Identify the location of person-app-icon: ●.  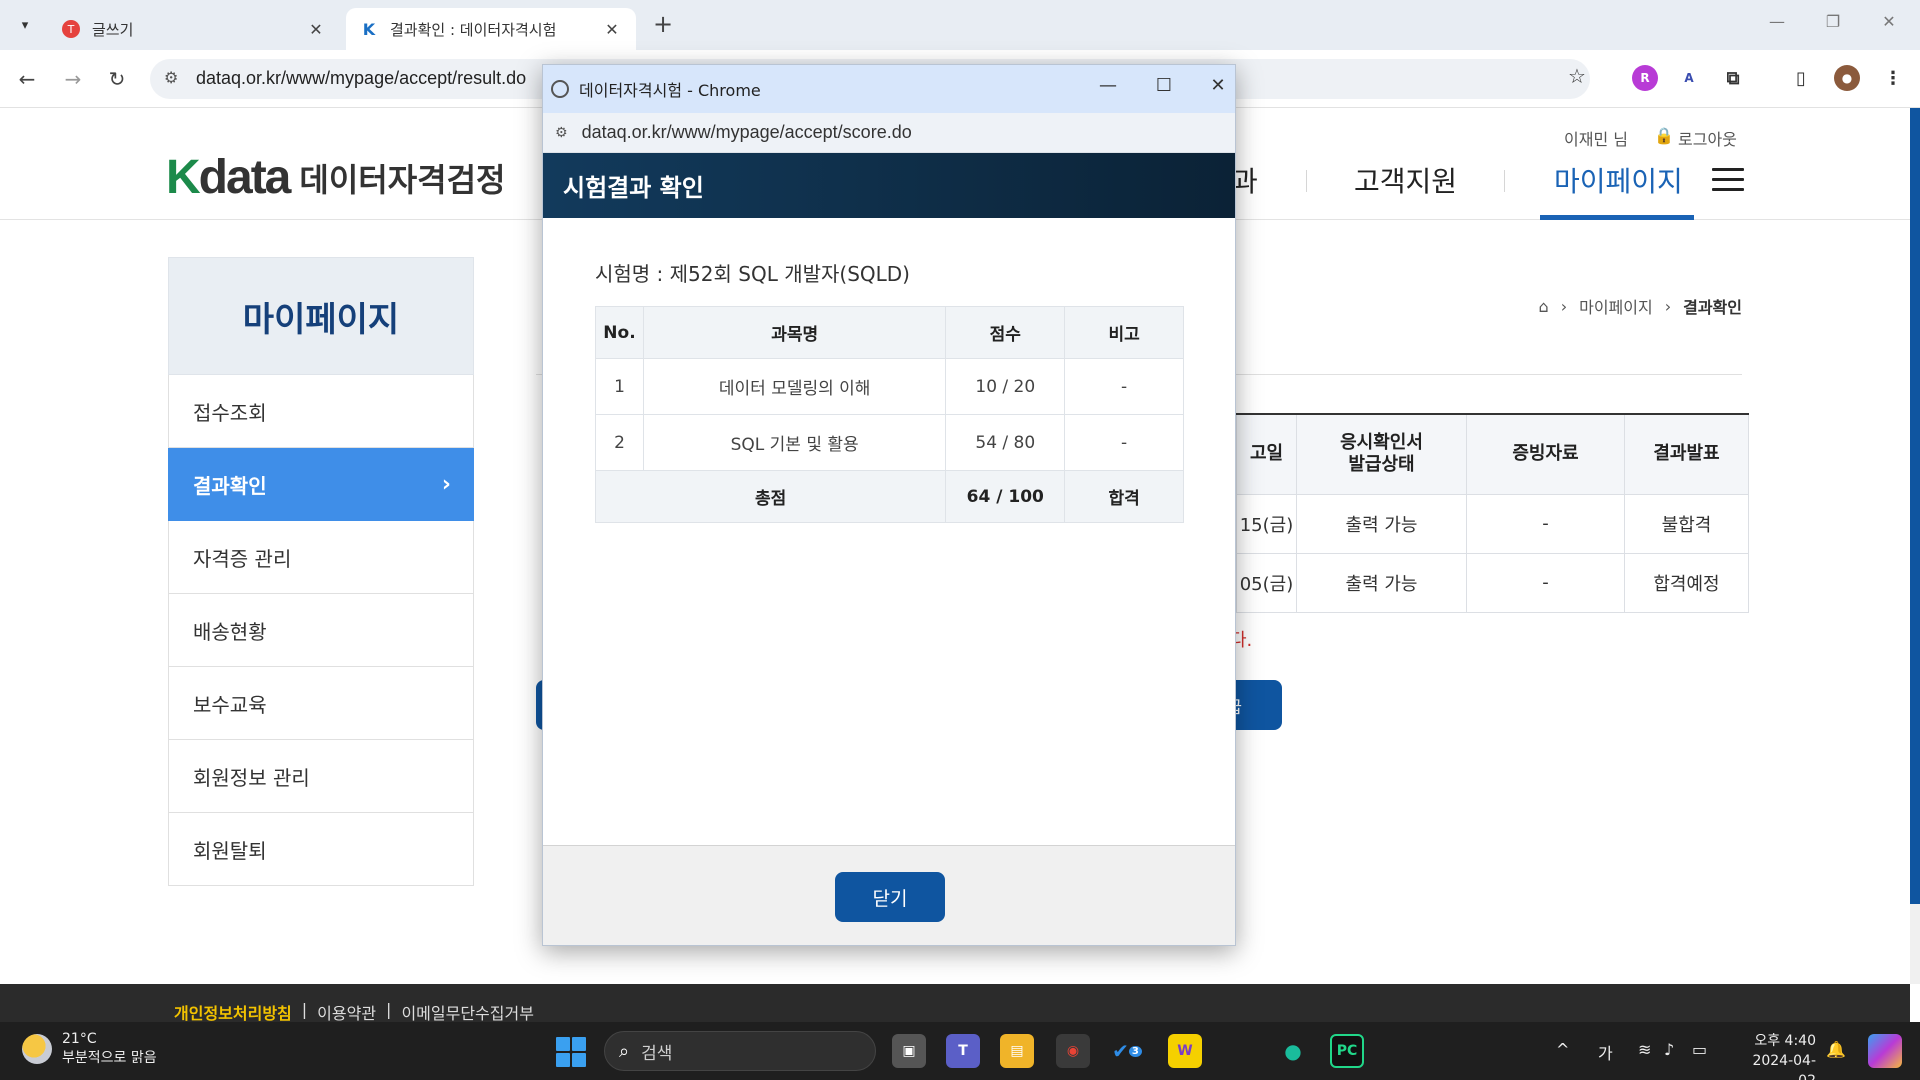
(1293, 1051).